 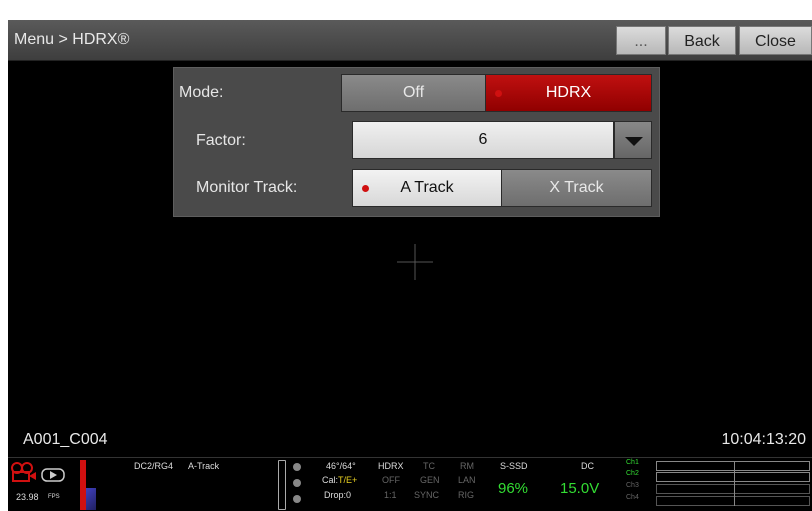 I want to click on calibration-label: Cal:T/E+, so click(x=340, y=480).